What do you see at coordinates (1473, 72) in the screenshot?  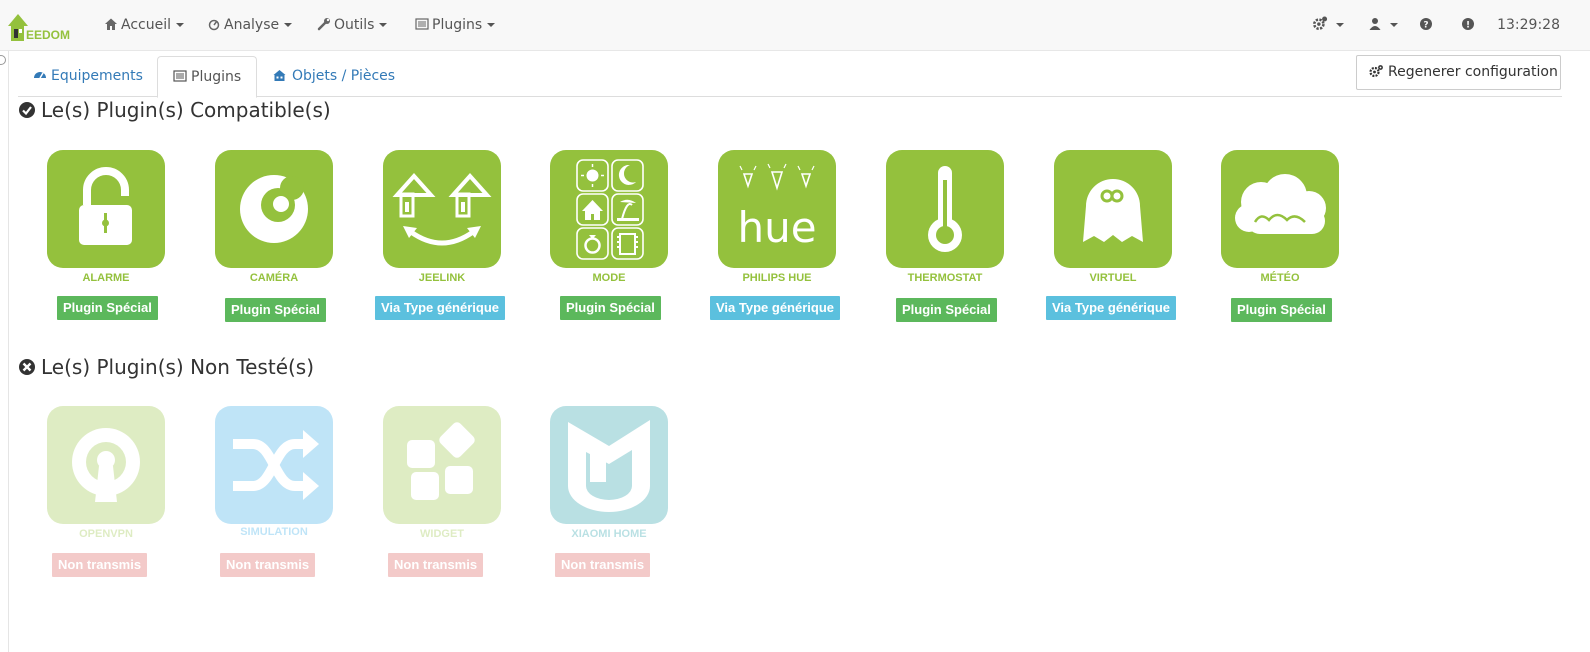 I see `regenerate-config-label: Regenerer configuration` at bounding box center [1473, 72].